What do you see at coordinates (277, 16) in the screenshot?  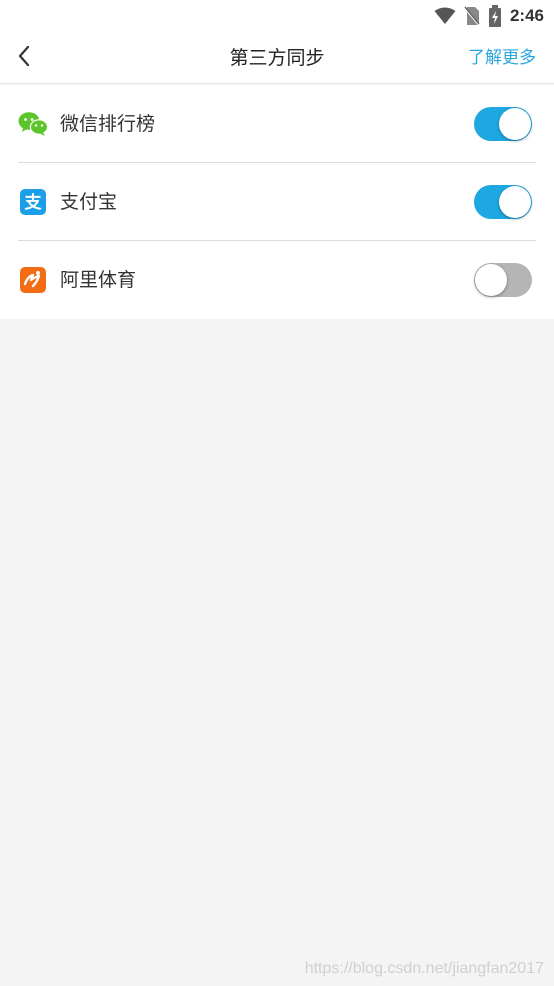 I see `status-bar: 2:46` at bounding box center [277, 16].